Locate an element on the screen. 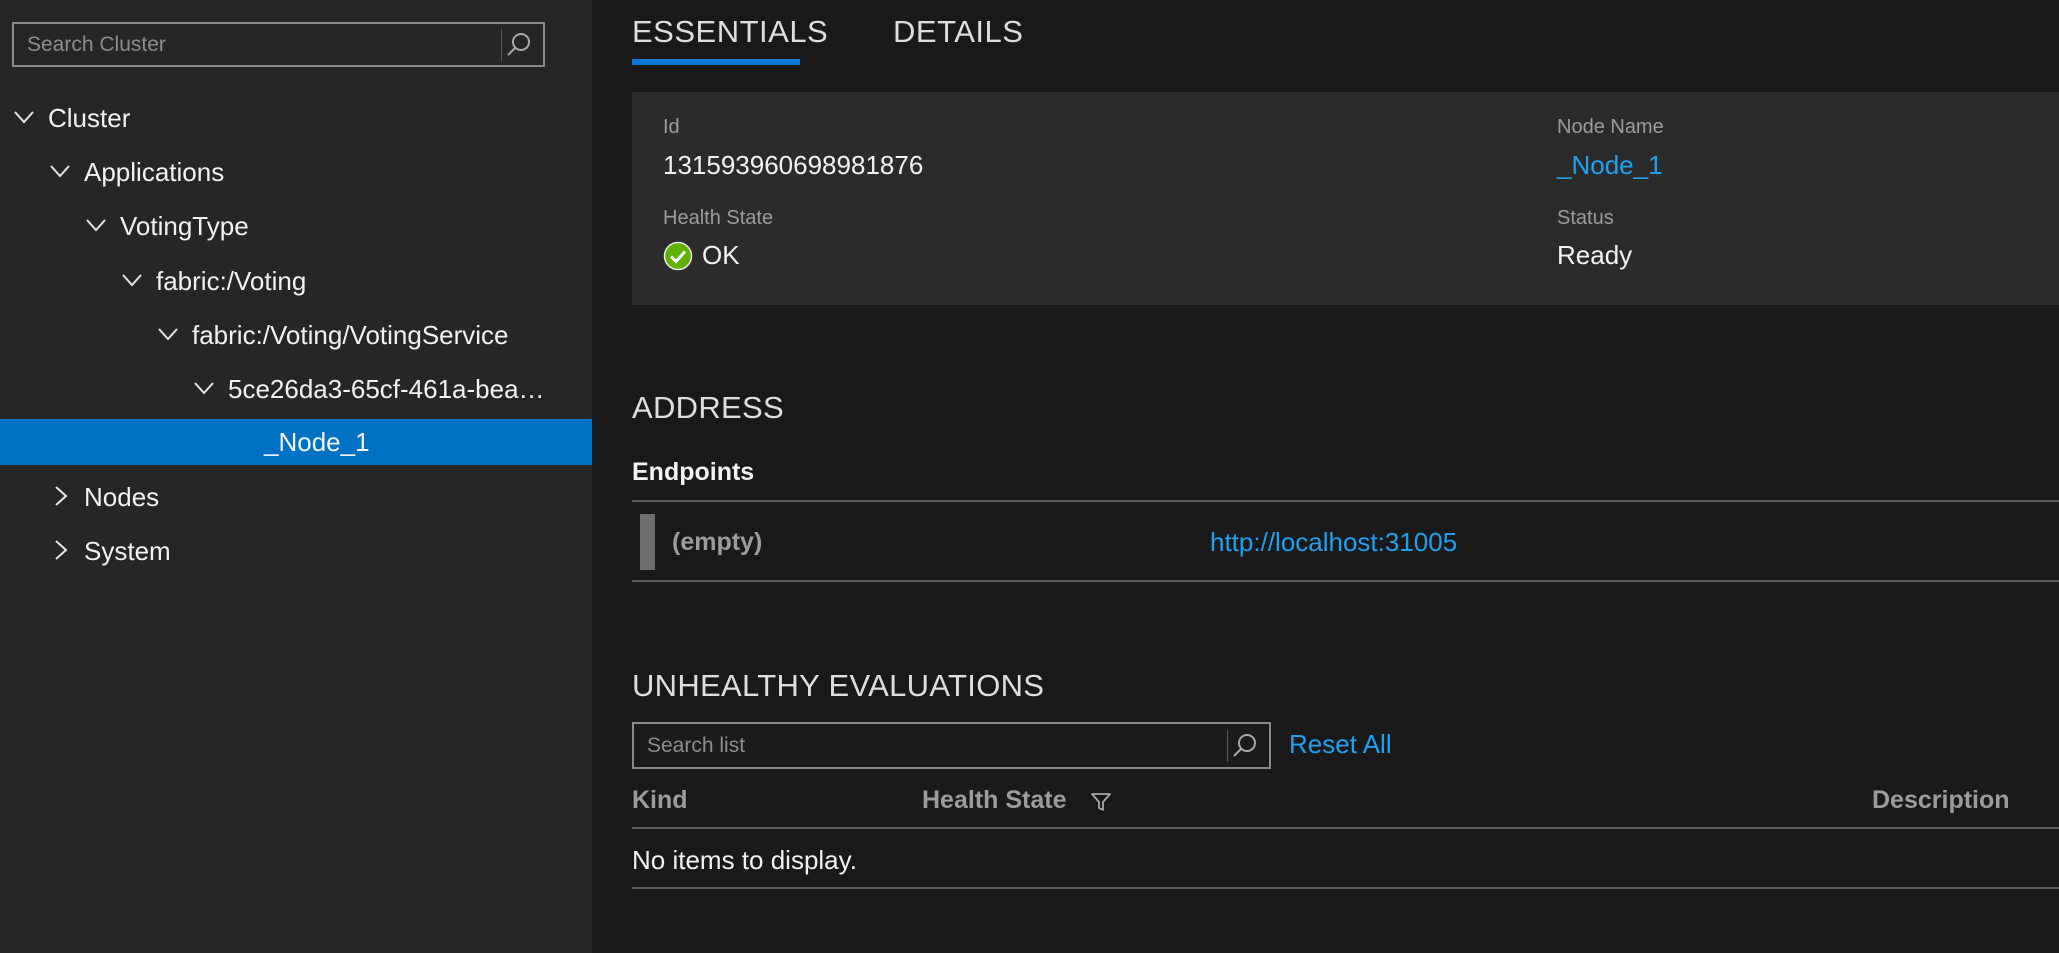 The width and height of the screenshot is (2059, 953). endpoint-marker is located at coordinates (647, 542).